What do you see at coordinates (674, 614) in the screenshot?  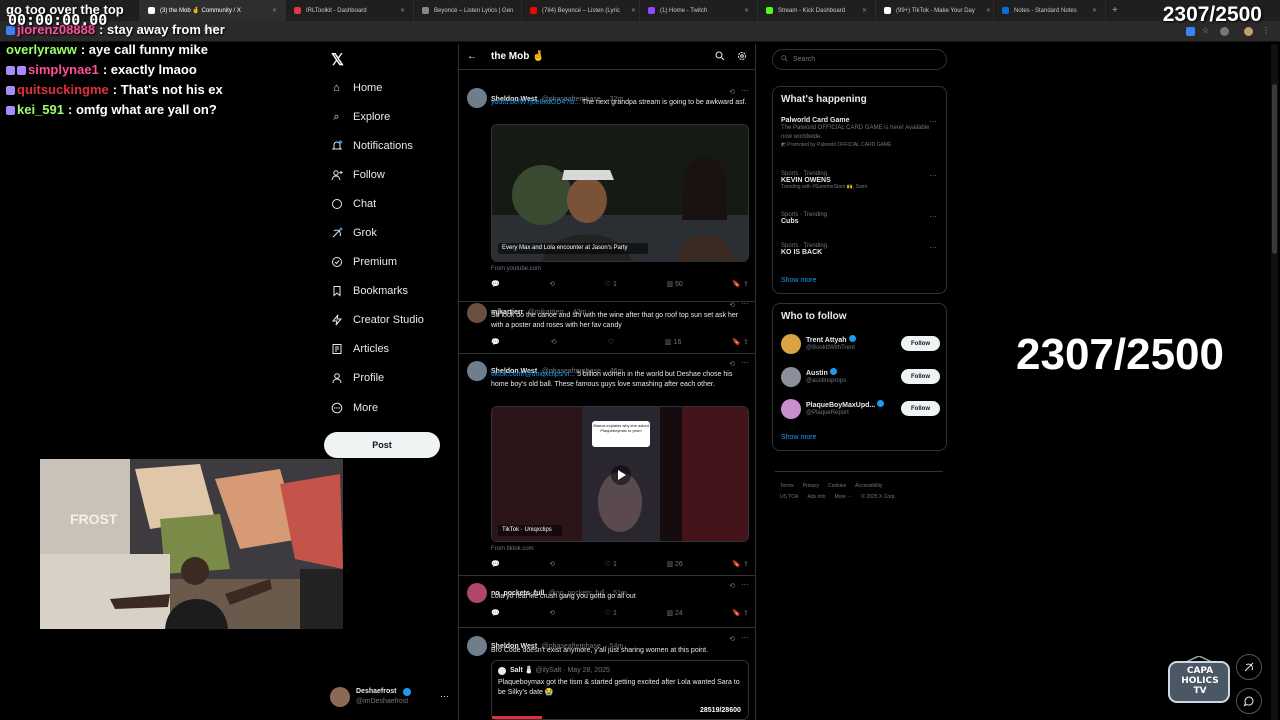 I see `views-button: ▥ 24` at bounding box center [674, 614].